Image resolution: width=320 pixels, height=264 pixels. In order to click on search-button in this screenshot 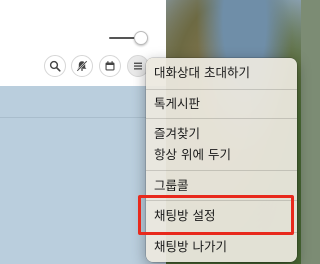, I will do `click(55, 66)`.